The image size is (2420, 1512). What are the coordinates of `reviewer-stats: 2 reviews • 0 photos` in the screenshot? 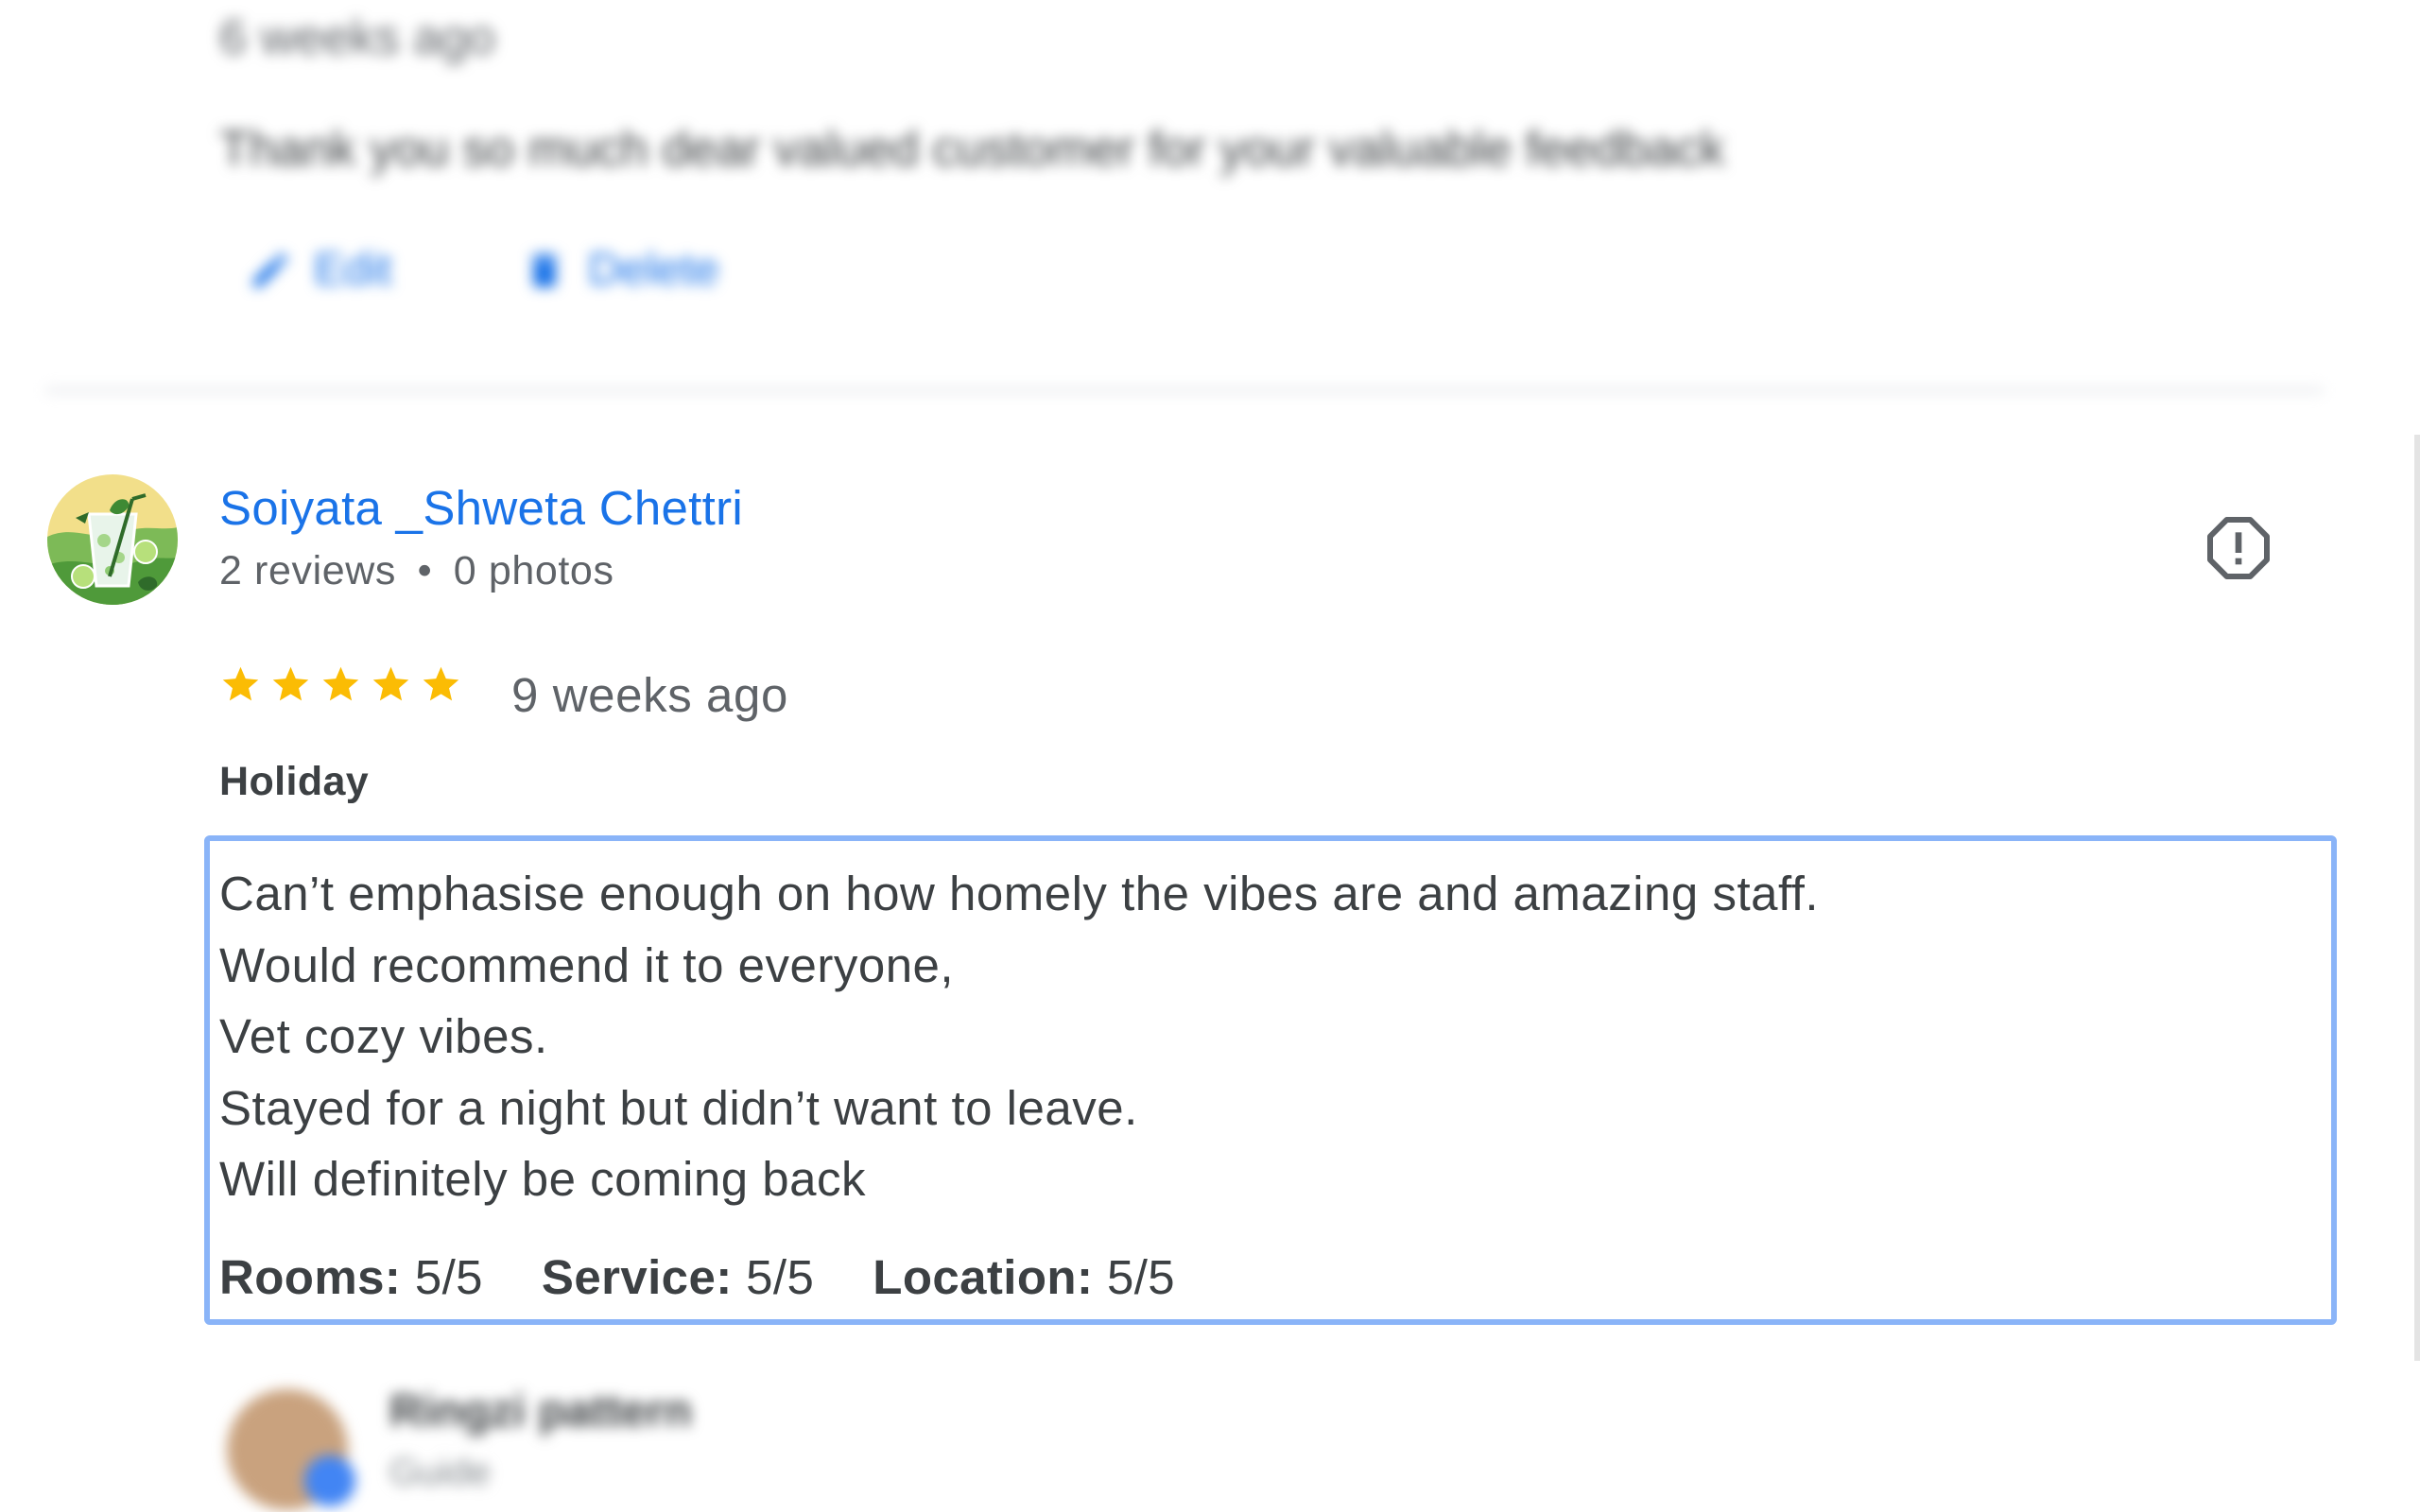 It's located at (416, 571).